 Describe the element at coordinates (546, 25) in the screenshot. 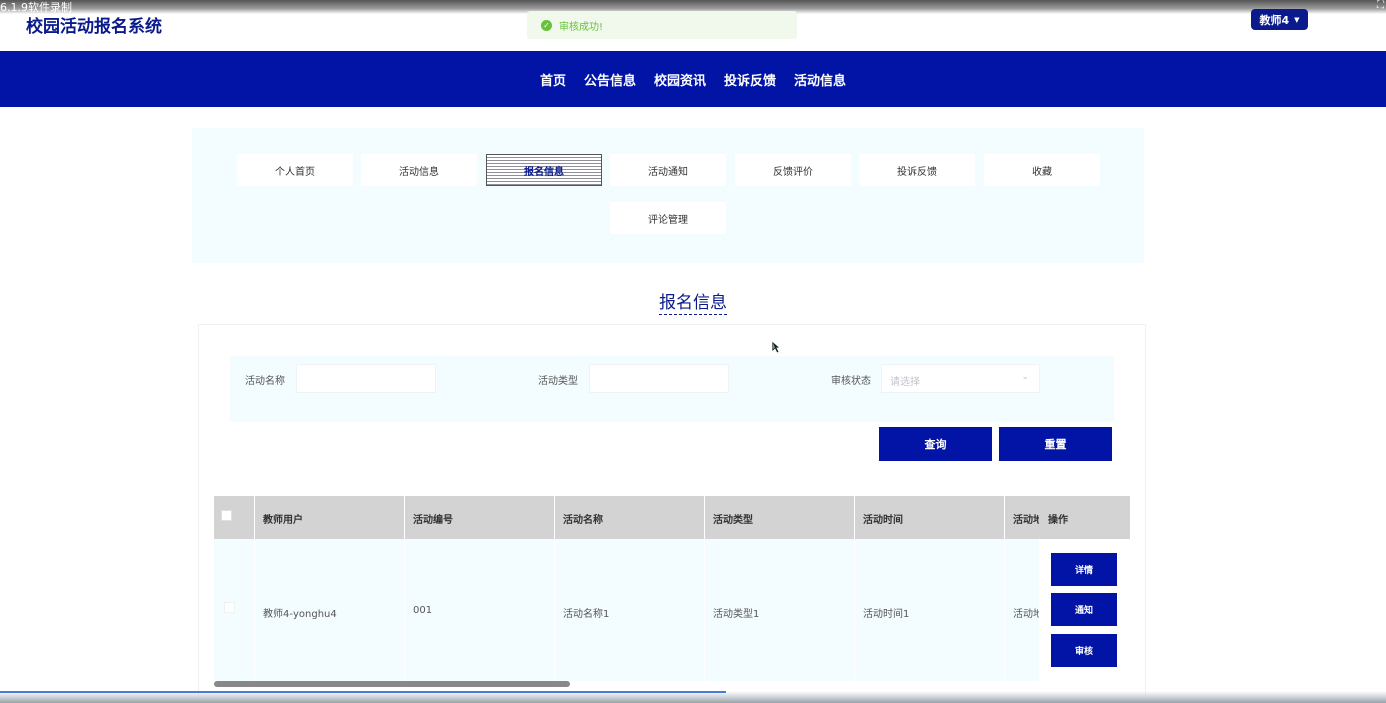

I see `success-check-icon: ✓` at that location.